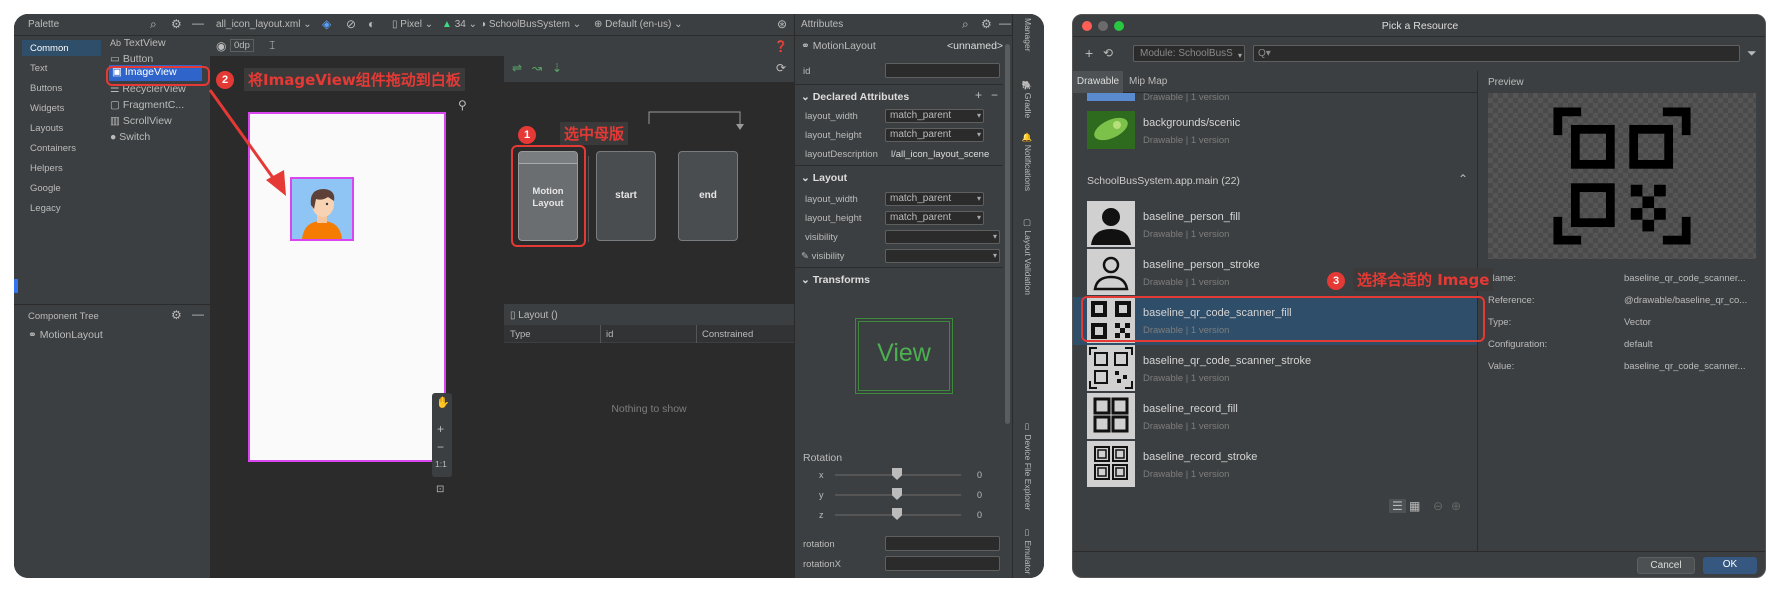 The height and width of the screenshot is (596, 1790). What do you see at coordinates (897, 514) in the screenshot?
I see `rot-z-thumb` at bounding box center [897, 514].